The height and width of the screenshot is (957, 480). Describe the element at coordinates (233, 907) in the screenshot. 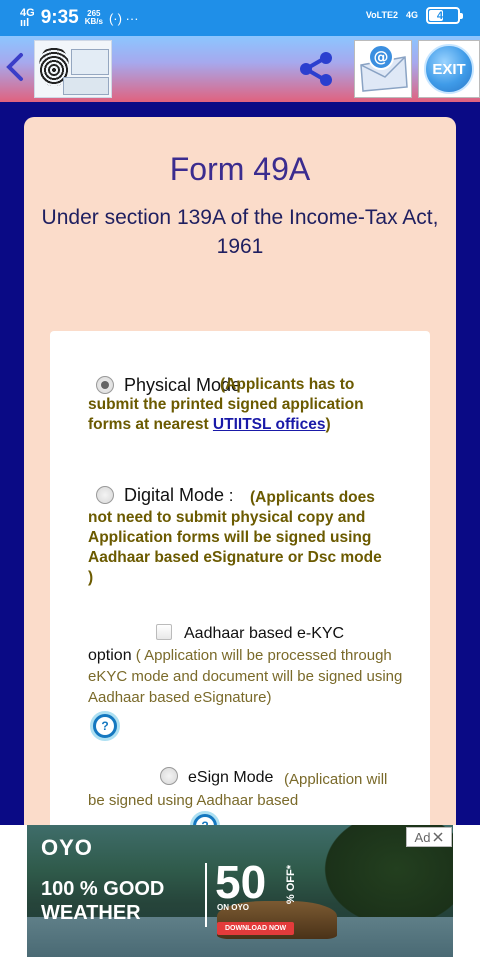

I see `ad-on-oyo: ON OYO` at that location.